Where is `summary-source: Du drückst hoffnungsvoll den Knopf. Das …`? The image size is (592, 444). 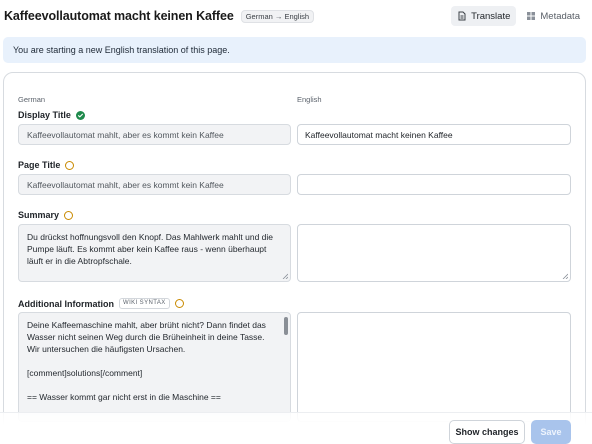
summary-source: Du drückst hoffnungsvoll den Knopf. Das … is located at coordinates (154, 253).